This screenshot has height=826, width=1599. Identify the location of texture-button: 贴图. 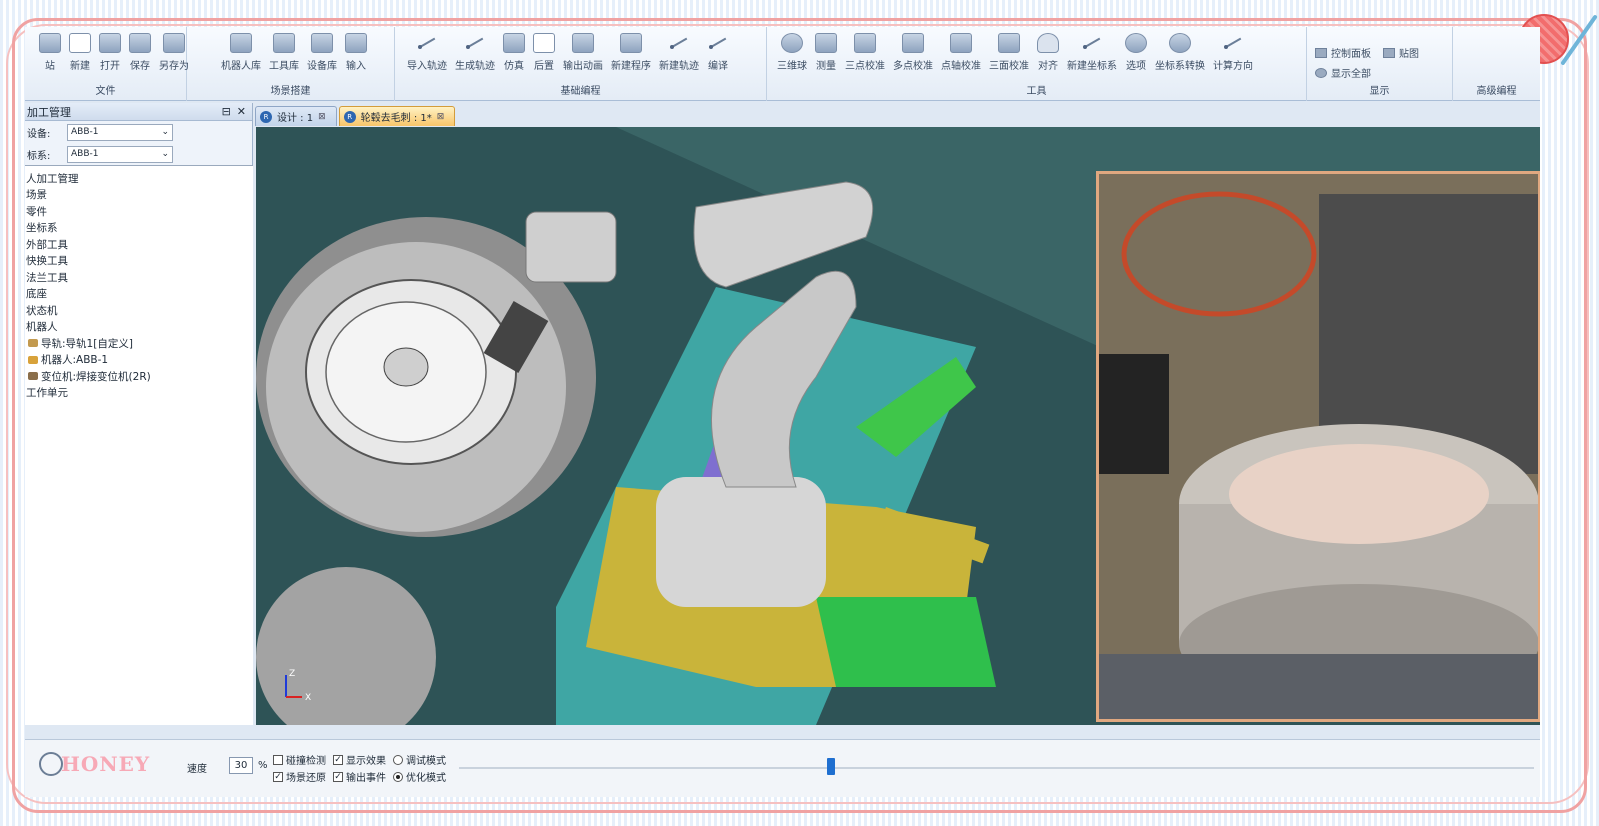
(1401, 52).